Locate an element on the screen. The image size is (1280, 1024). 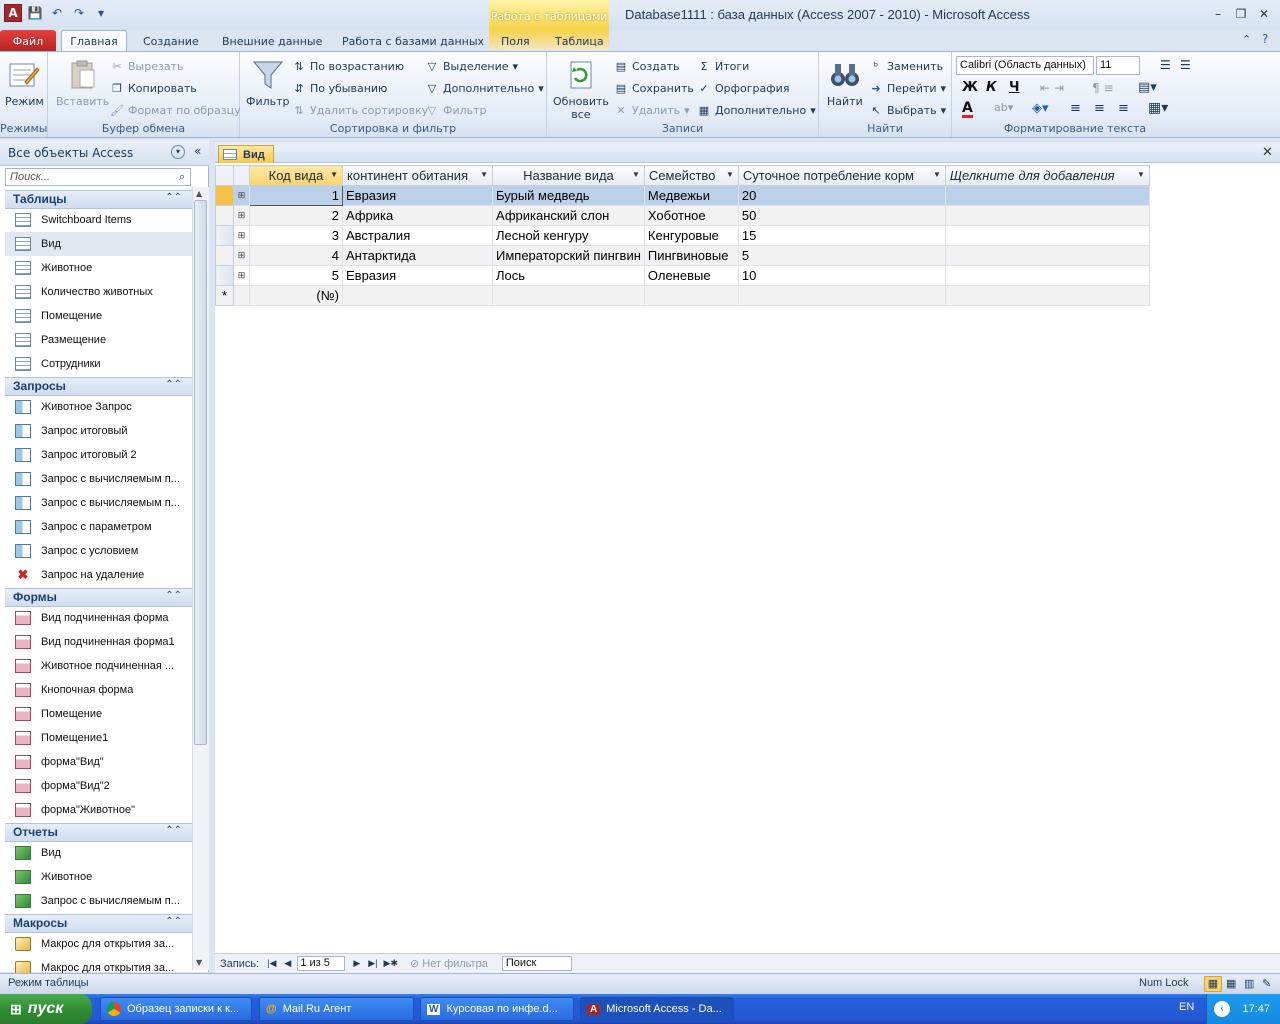
table-cell: Медвежьи is located at coordinates (691, 195).